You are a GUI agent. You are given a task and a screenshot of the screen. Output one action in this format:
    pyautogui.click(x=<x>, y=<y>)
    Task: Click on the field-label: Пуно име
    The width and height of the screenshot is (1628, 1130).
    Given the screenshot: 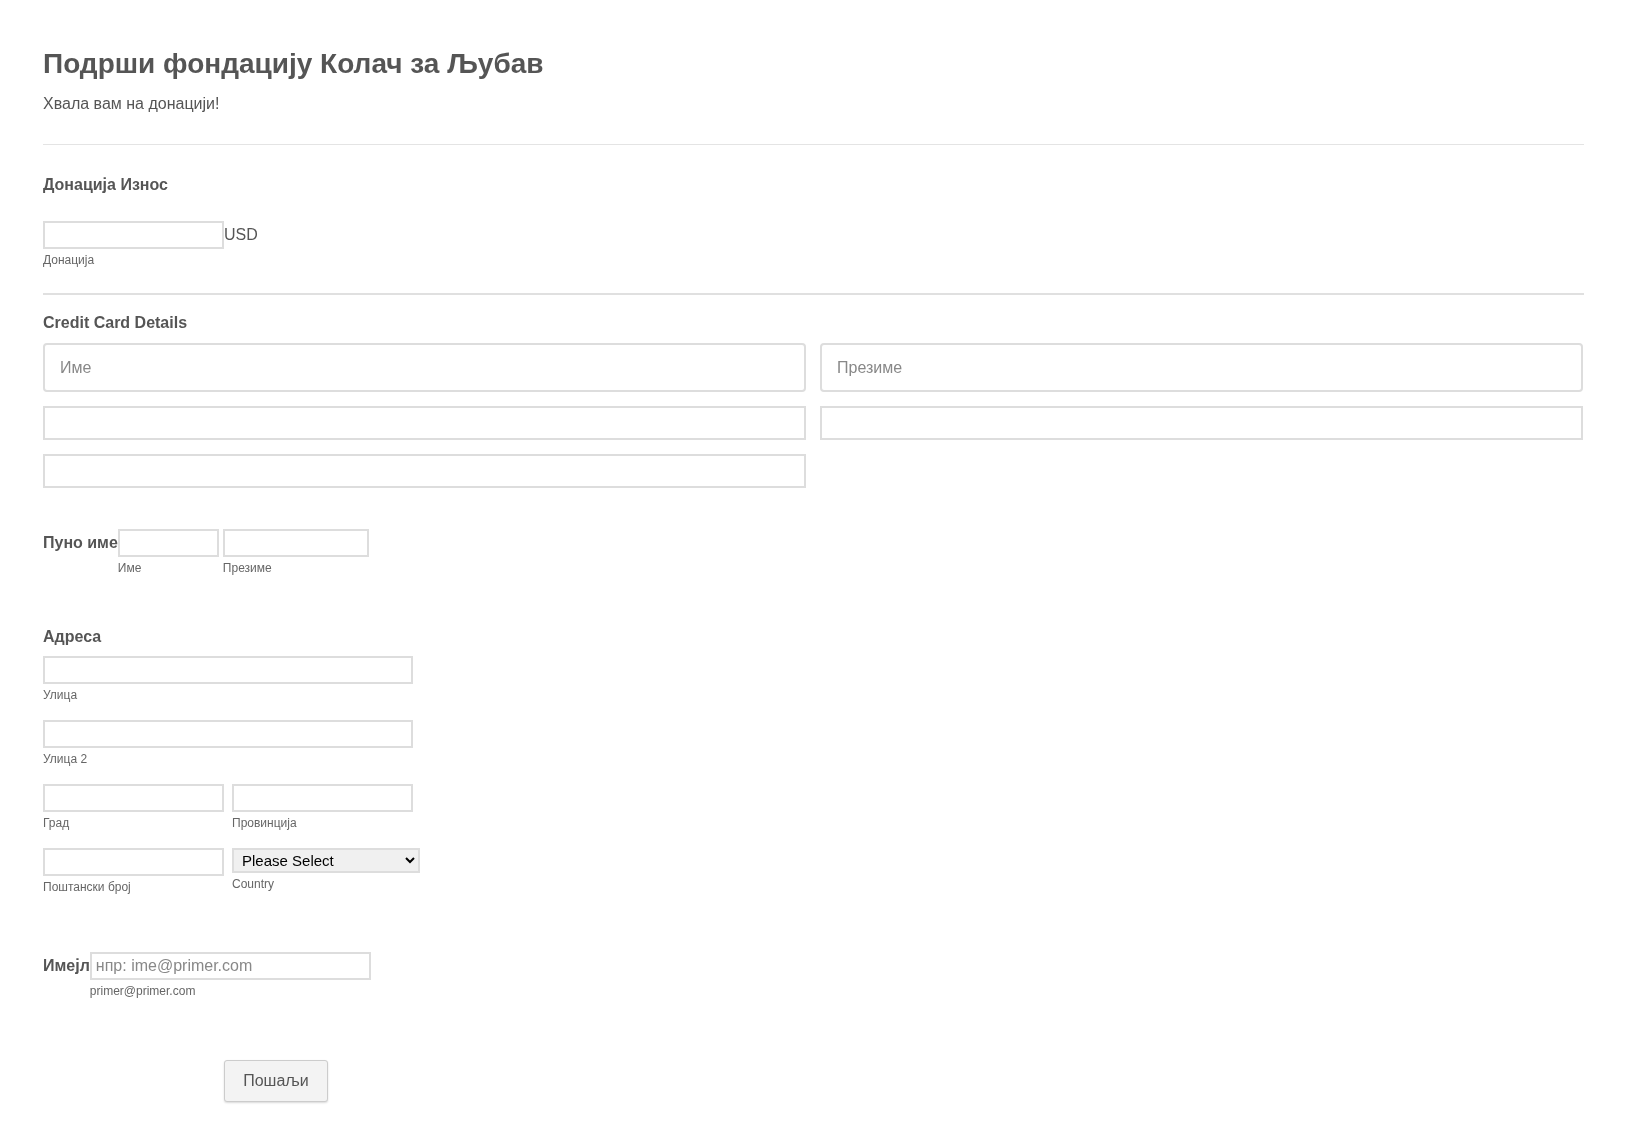 What is the action you would take?
    pyautogui.click(x=80, y=543)
    